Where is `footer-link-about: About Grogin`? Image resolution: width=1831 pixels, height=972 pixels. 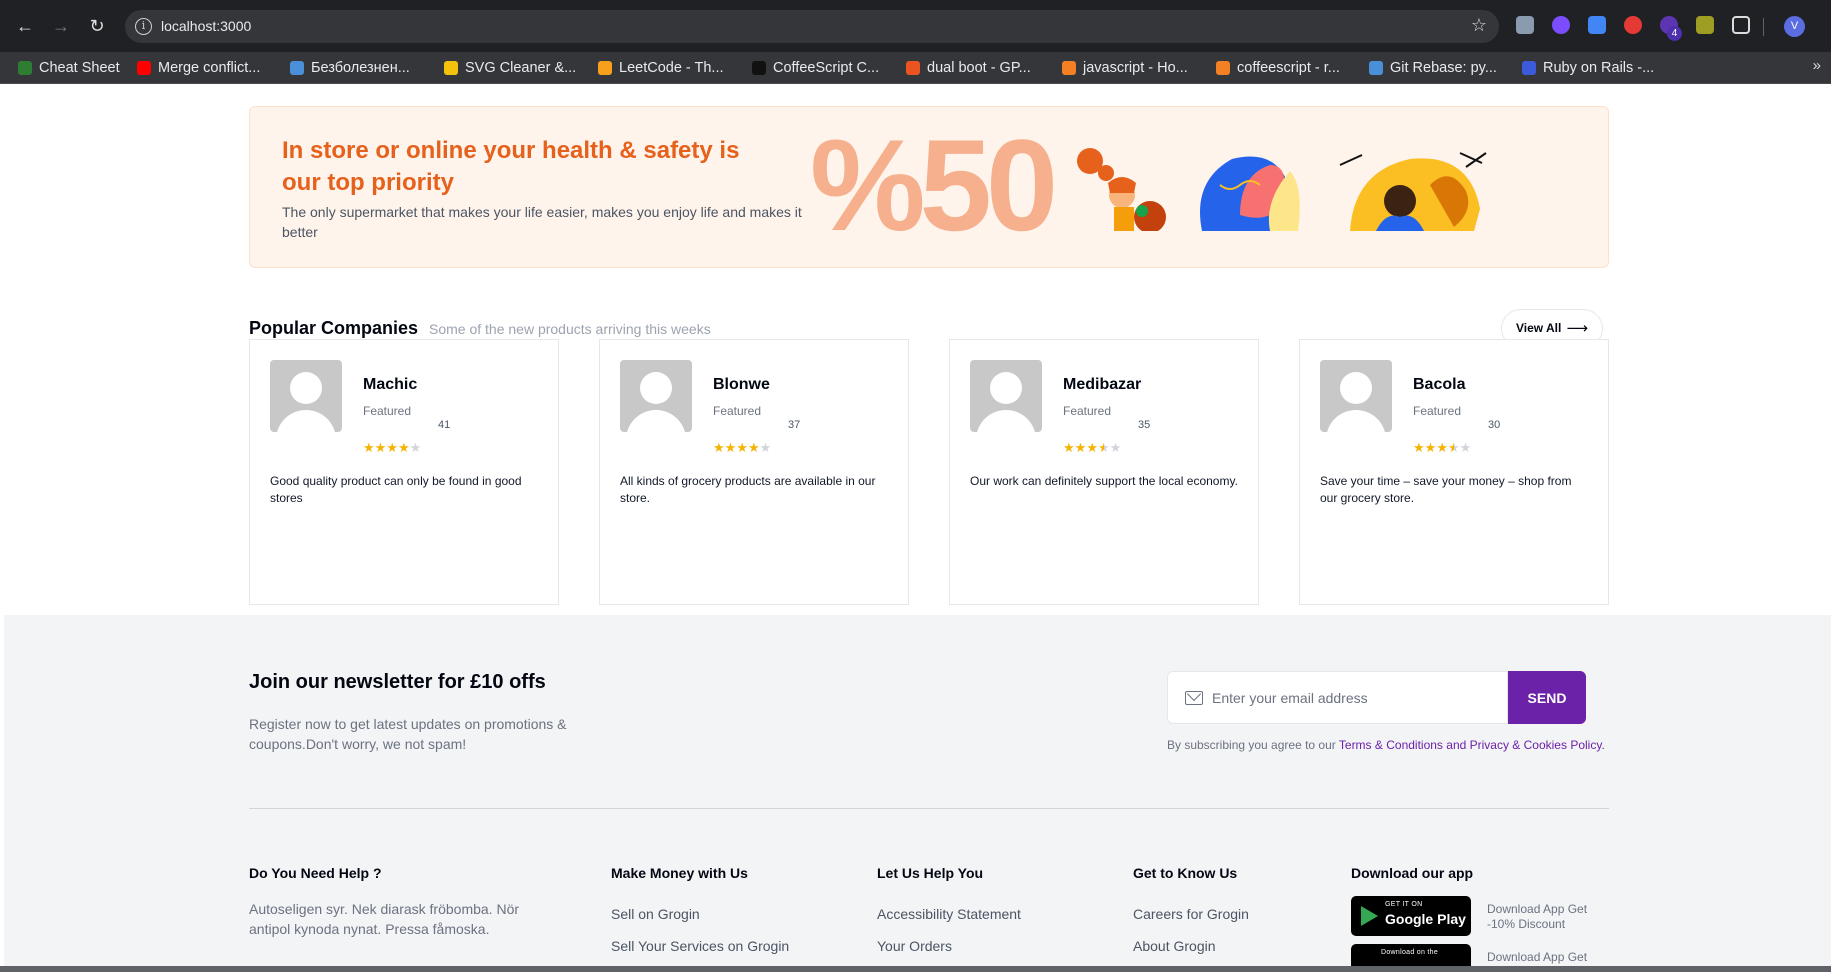
footer-link-about: About Grogin is located at coordinates (1174, 946).